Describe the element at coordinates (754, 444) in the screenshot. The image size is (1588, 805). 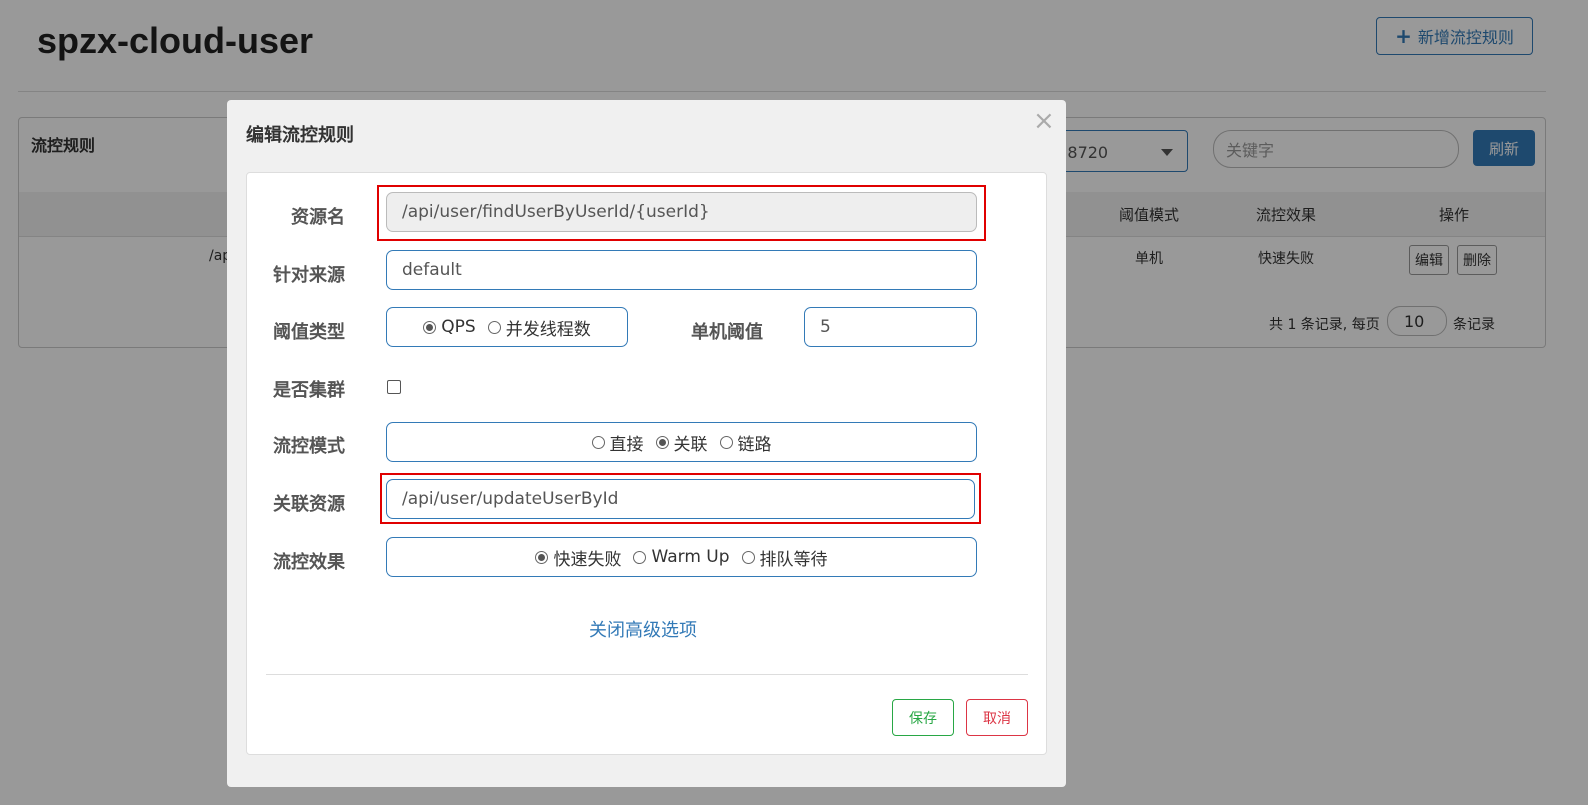
I see `radio-chain-label: 链路` at that location.